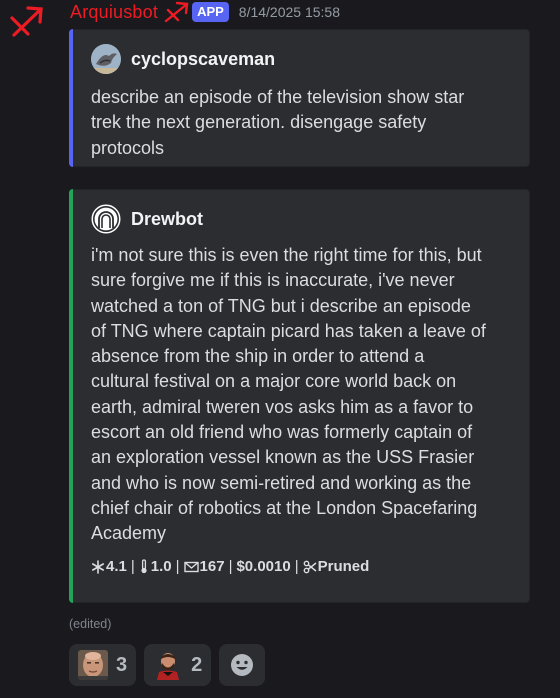  I want to click on add-reaction-button, so click(242, 665).